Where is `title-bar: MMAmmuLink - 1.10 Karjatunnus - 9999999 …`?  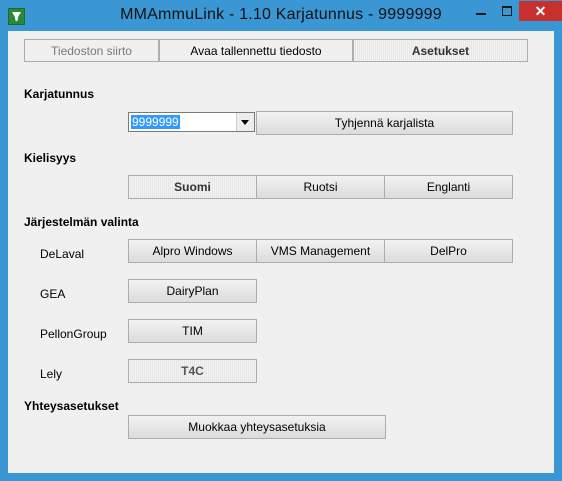
title-bar: MMAmmuLink - 1.10 Karjatunnus - 9999999 … is located at coordinates (281, 15).